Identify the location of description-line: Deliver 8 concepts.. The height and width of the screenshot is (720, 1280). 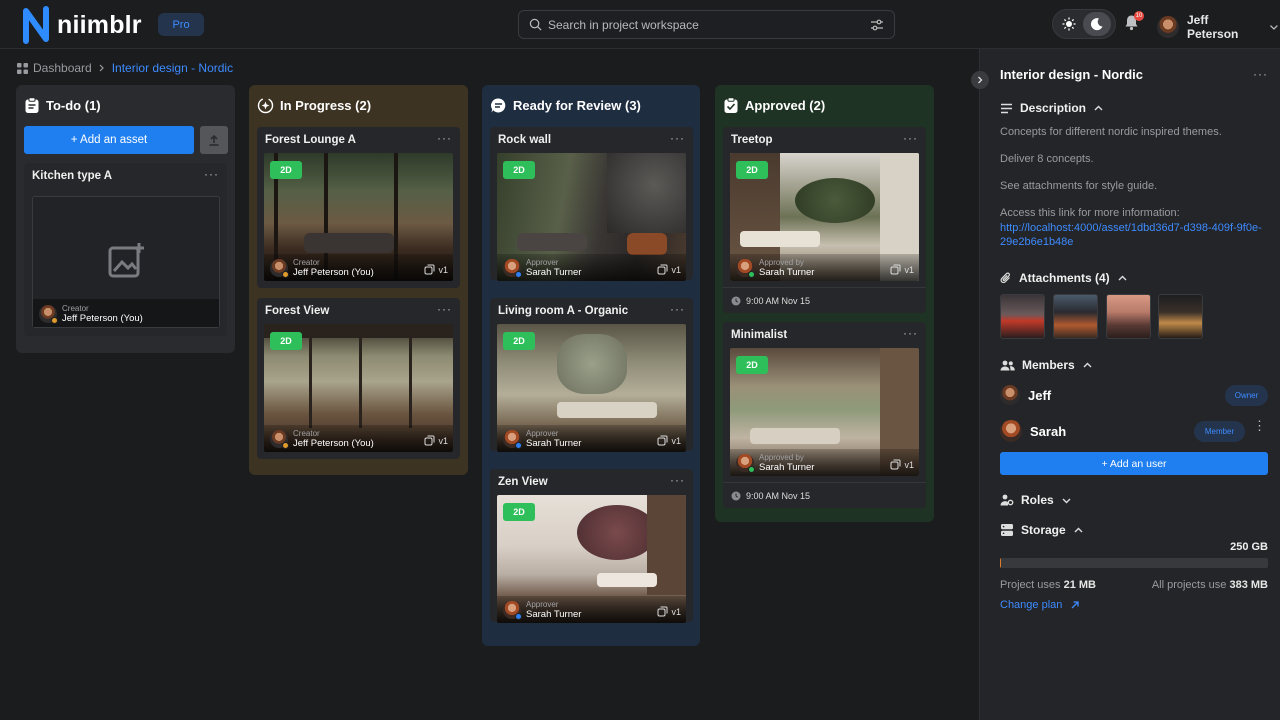
(1047, 159).